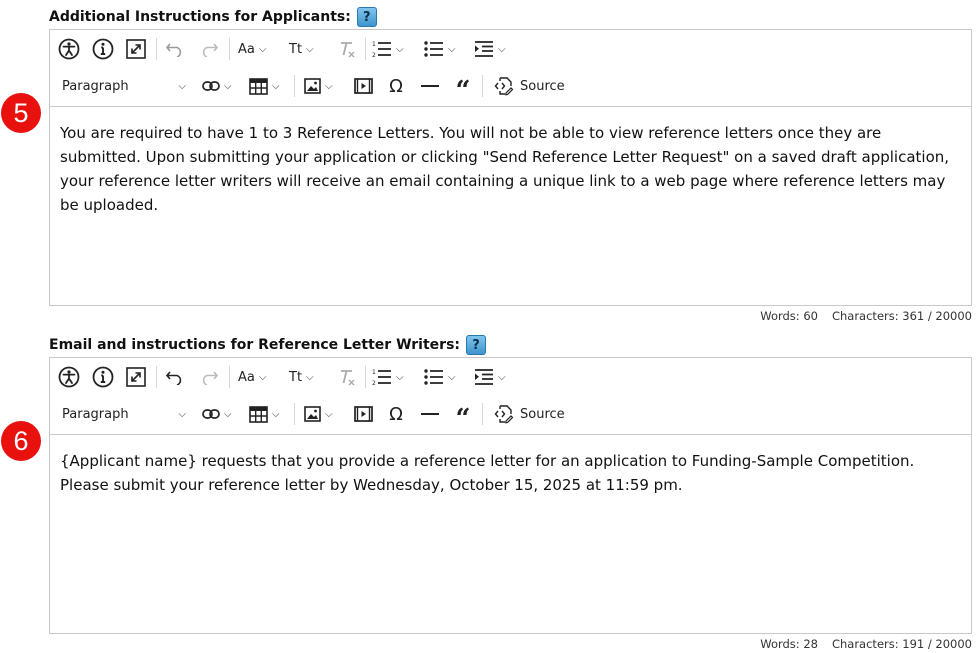  I want to click on word-count-value: Words: 60, so click(789, 316).